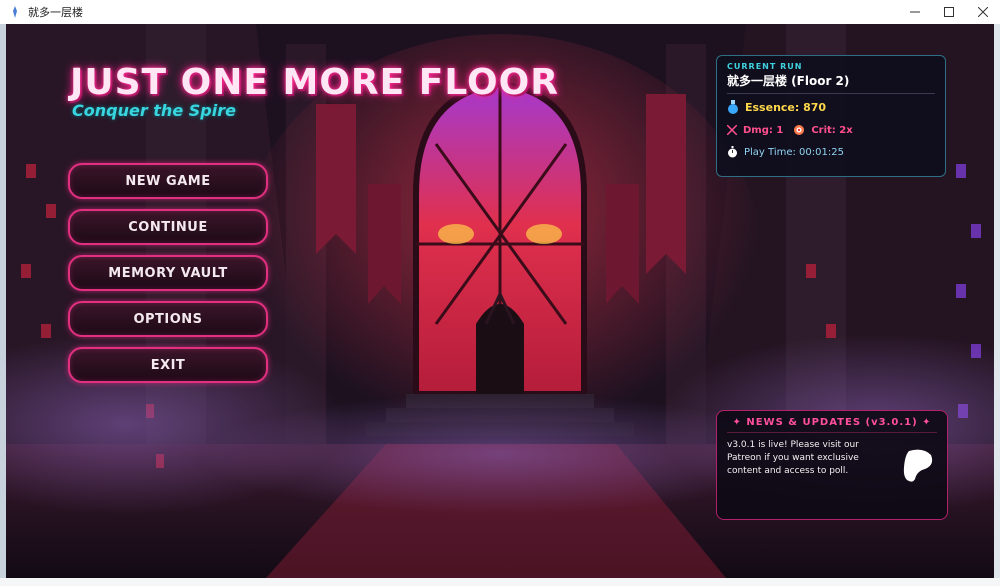 The width and height of the screenshot is (1000, 586). What do you see at coordinates (788, 81) in the screenshot?
I see `current-run-title: 就多一层楼 (Floor 2)` at bounding box center [788, 81].